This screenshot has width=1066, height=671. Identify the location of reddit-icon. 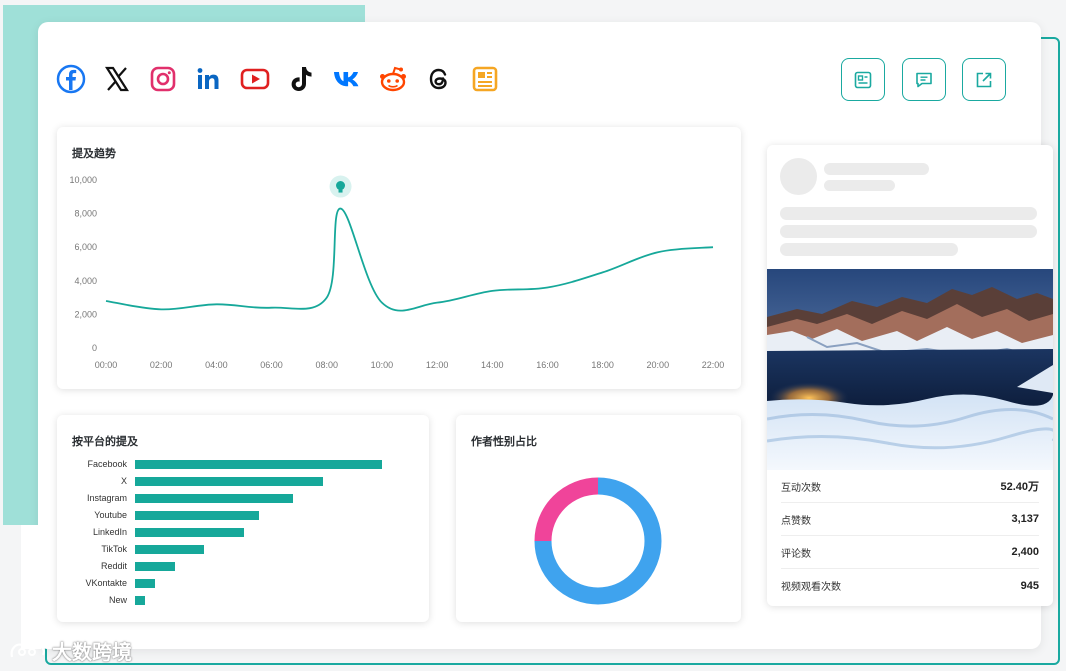
(393, 79).